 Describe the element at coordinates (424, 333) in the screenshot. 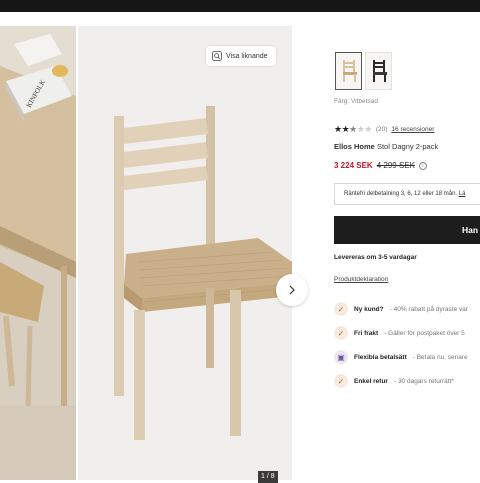

I see `perk-description: - Gäller för postpaket över 5` at that location.